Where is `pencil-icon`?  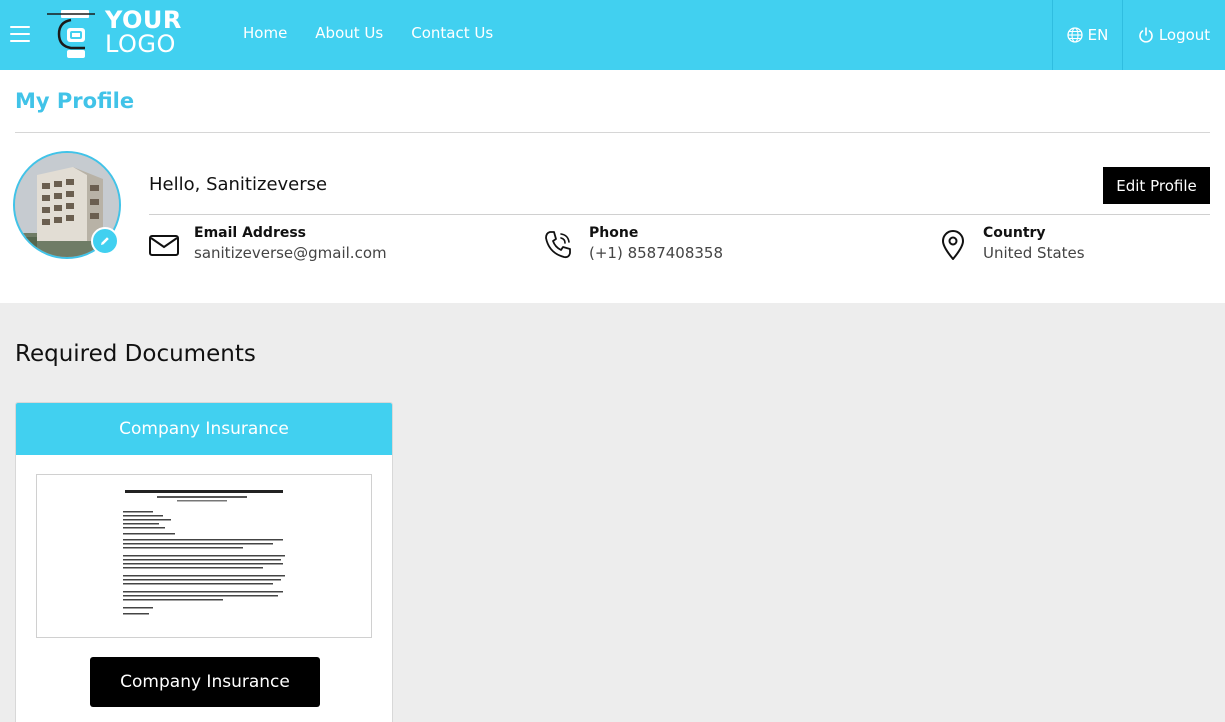
pencil-icon is located at coordinates (105, 241).